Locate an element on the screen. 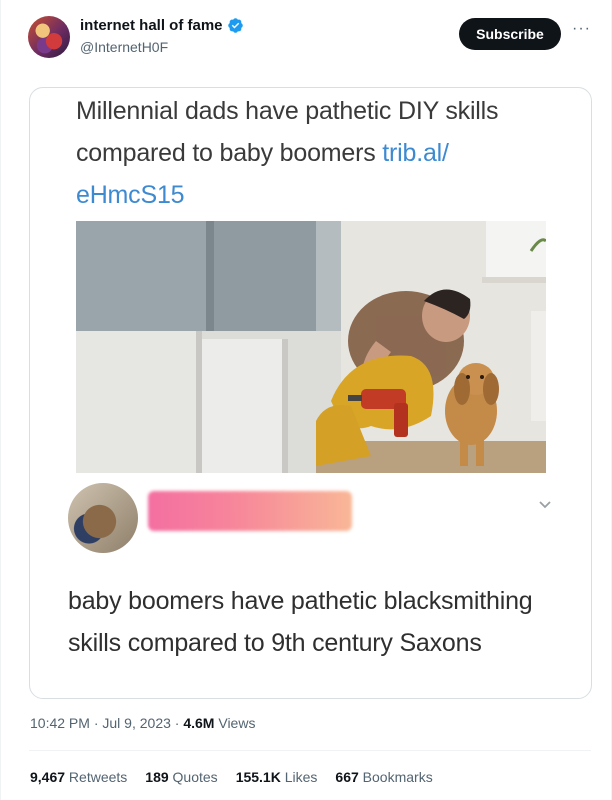 This screenshot has width=612, height=800. author-avatar is located at coordinates (49, 37).